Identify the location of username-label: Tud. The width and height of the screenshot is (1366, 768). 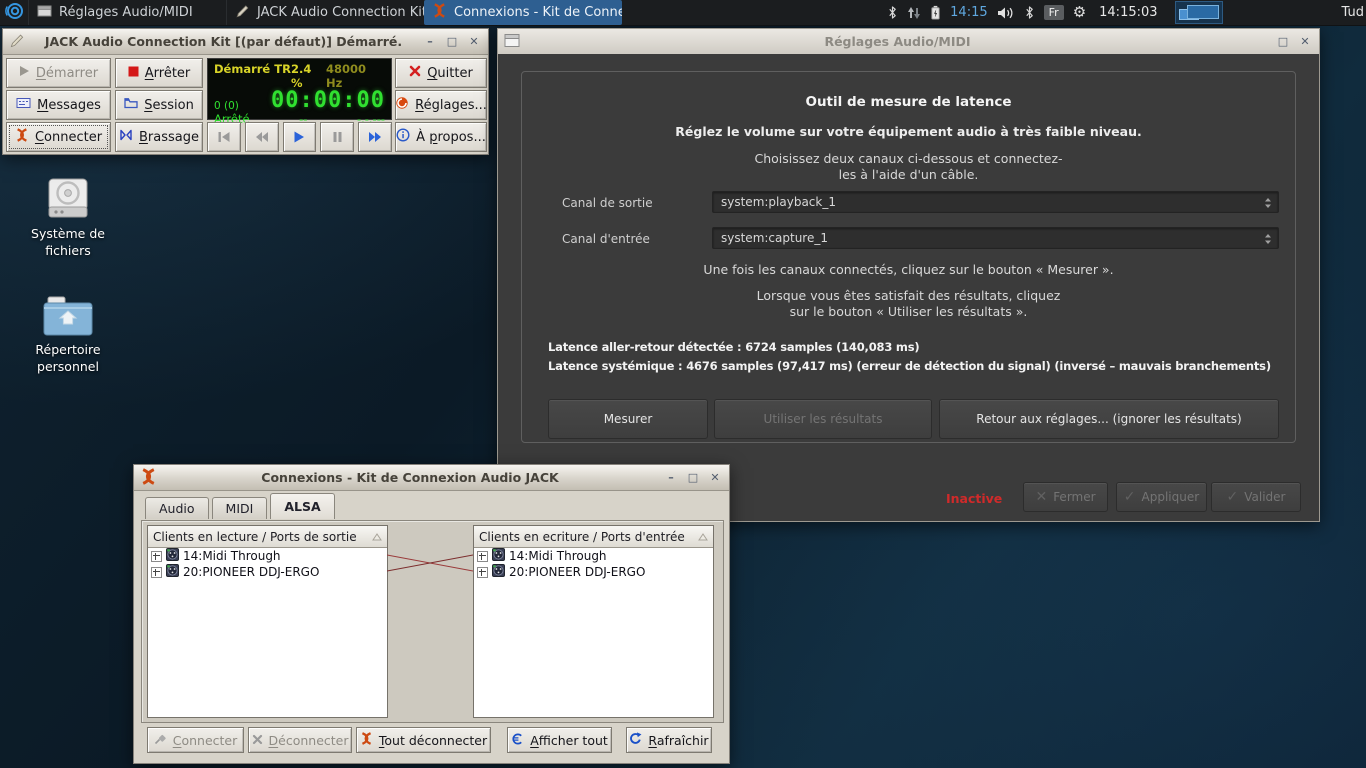
(1353, 12).